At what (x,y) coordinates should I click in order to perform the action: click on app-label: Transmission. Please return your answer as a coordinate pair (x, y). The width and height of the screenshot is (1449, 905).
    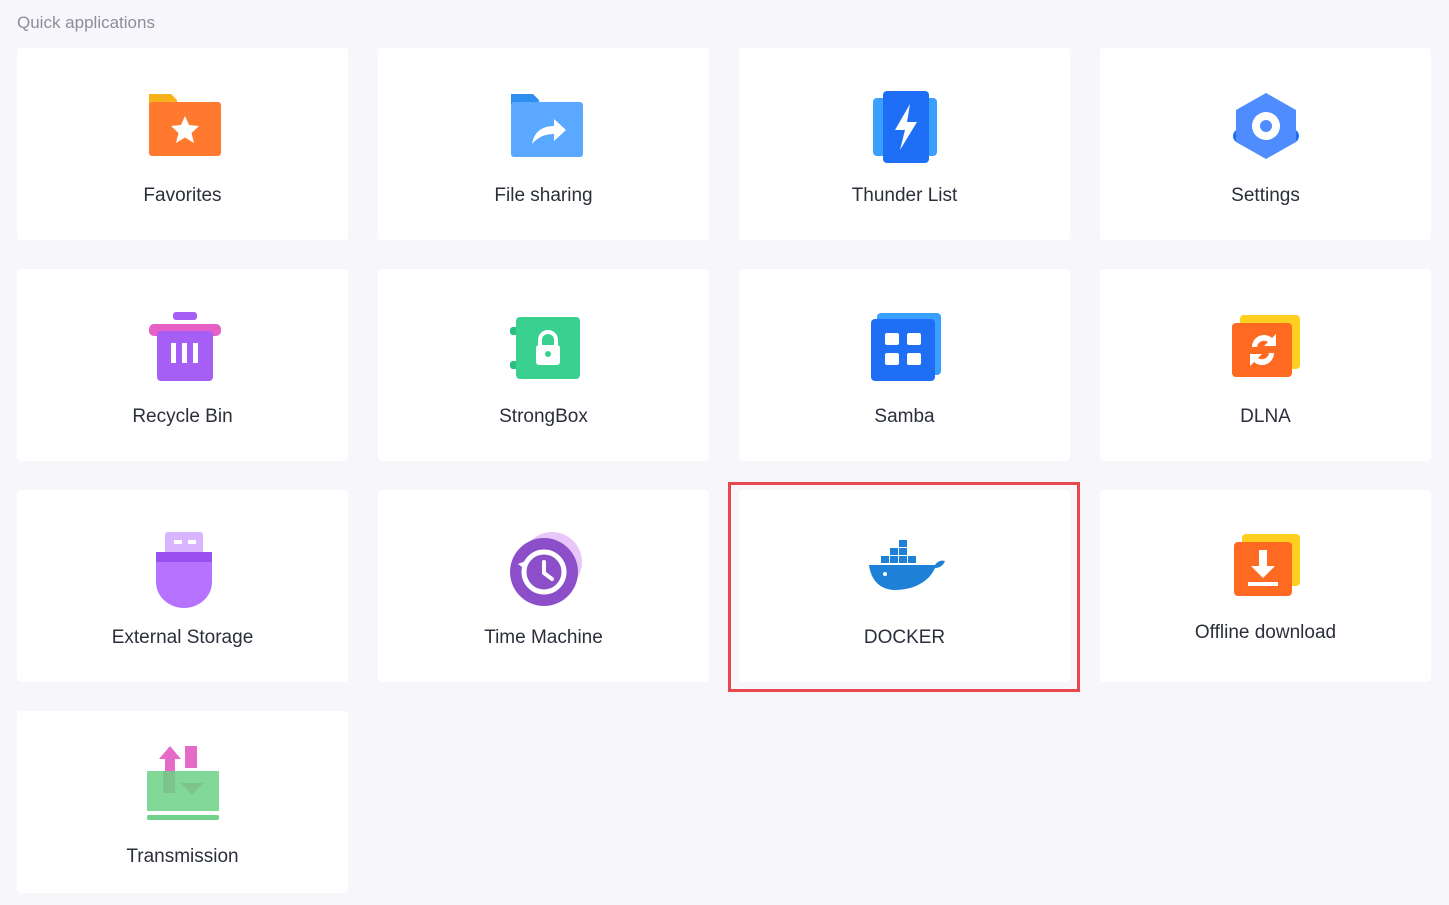
    Looking at the image, I should click on (182, 856).